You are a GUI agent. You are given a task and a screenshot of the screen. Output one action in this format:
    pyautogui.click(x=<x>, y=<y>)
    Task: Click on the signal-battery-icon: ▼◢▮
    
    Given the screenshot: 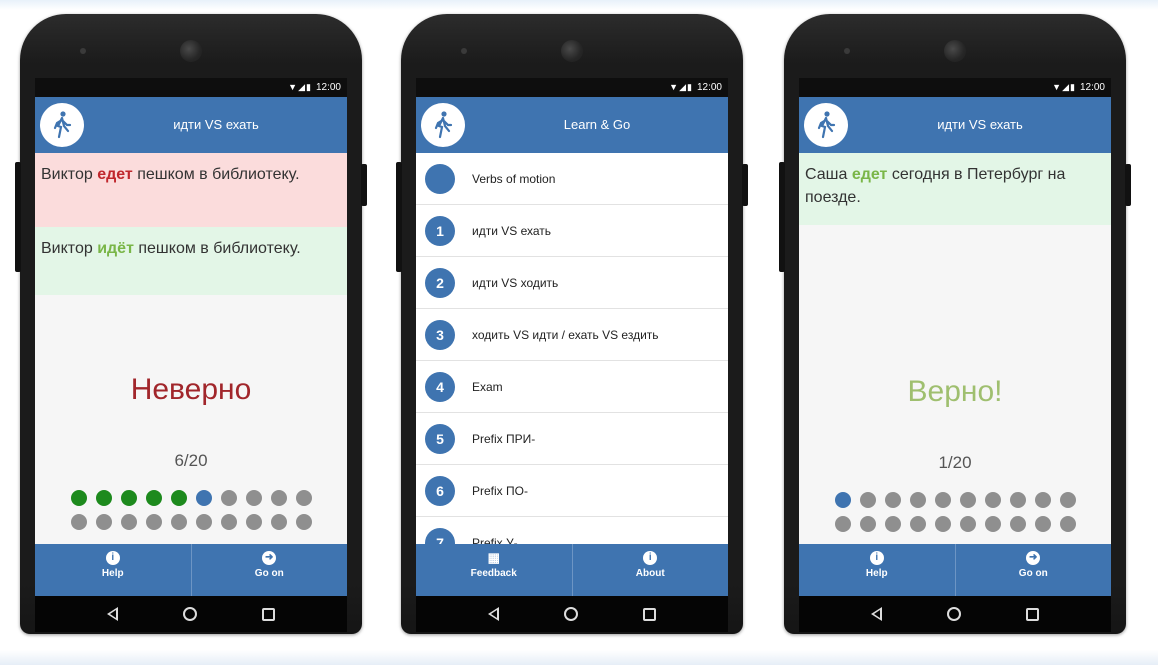 What is the action you would take?
    pyautogui.click(x=681, y=87)
    